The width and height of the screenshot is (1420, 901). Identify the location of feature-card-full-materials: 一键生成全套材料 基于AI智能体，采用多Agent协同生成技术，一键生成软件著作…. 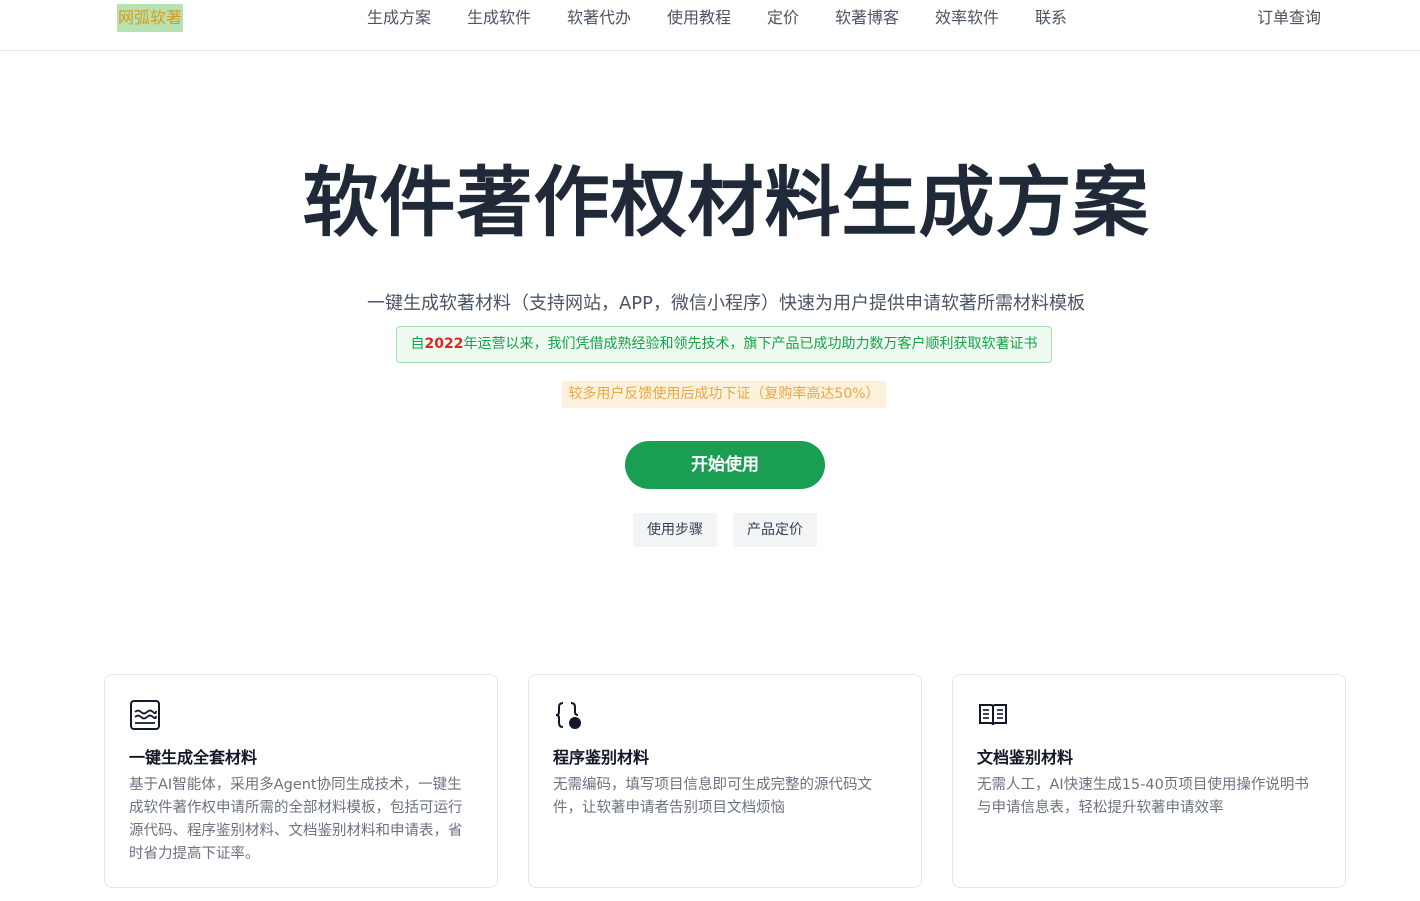
(301, 781).